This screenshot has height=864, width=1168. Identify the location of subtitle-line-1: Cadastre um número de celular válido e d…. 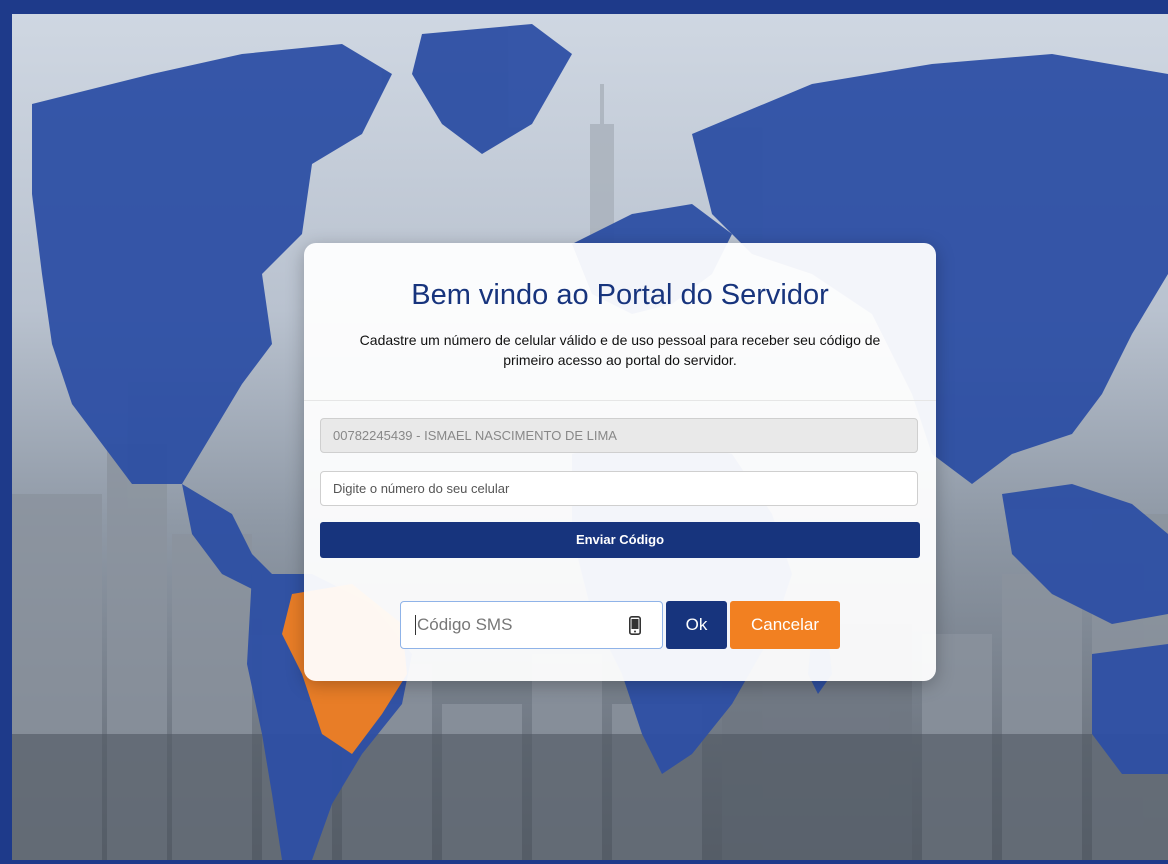
(620, 340).